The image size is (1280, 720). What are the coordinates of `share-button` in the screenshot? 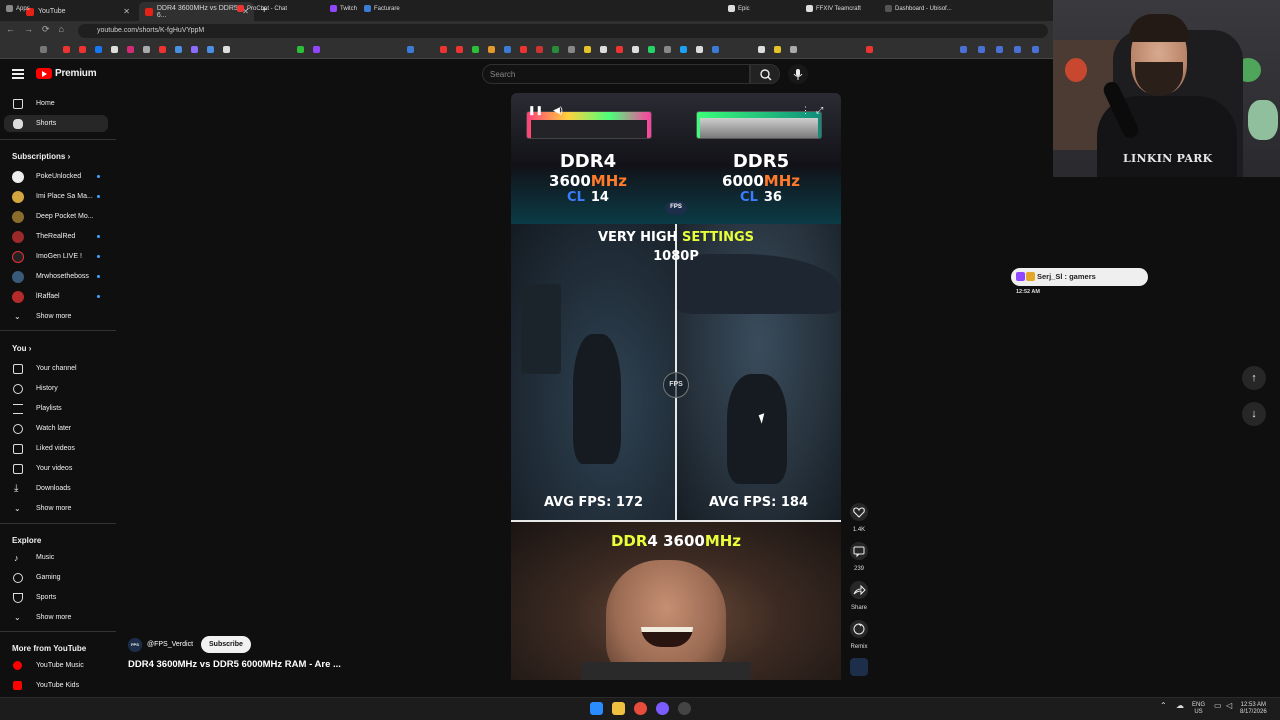 It's located at (859, 590).